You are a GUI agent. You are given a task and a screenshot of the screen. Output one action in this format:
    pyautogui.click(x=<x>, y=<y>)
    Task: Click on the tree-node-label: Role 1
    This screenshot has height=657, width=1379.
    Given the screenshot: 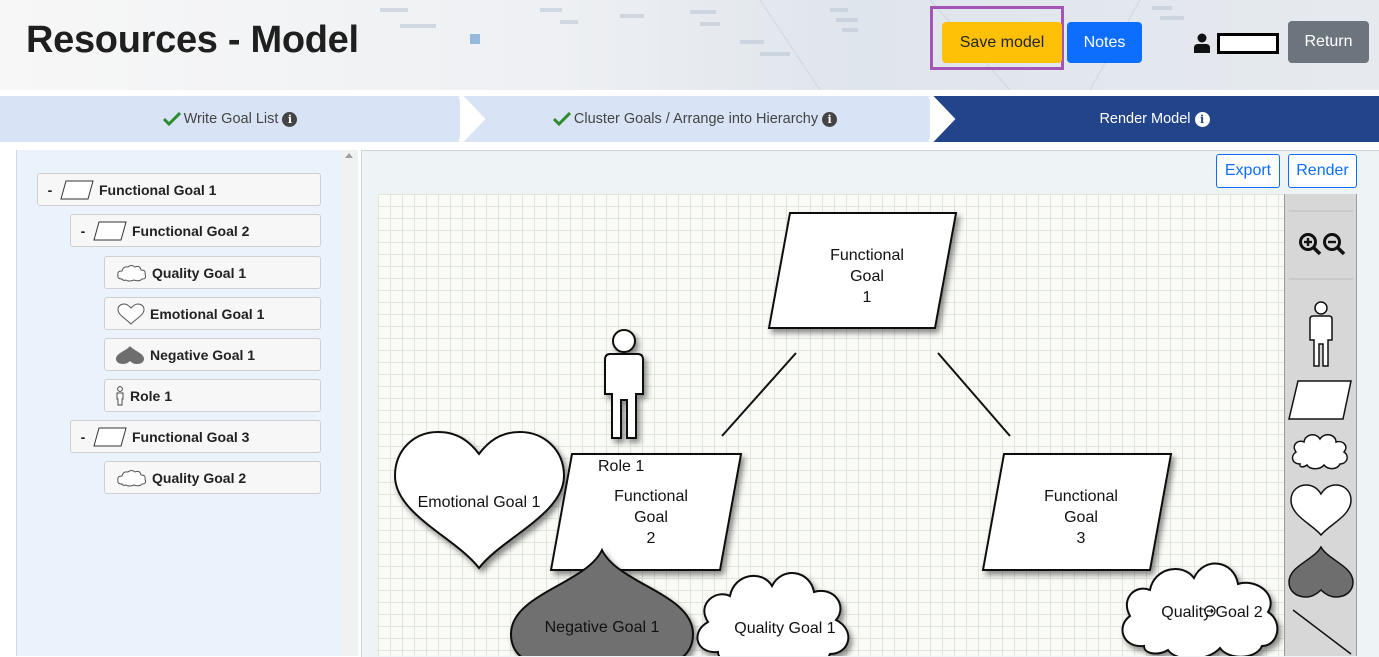 What is the action you would take?
    pyautogui.click(x=151, y=395)
    